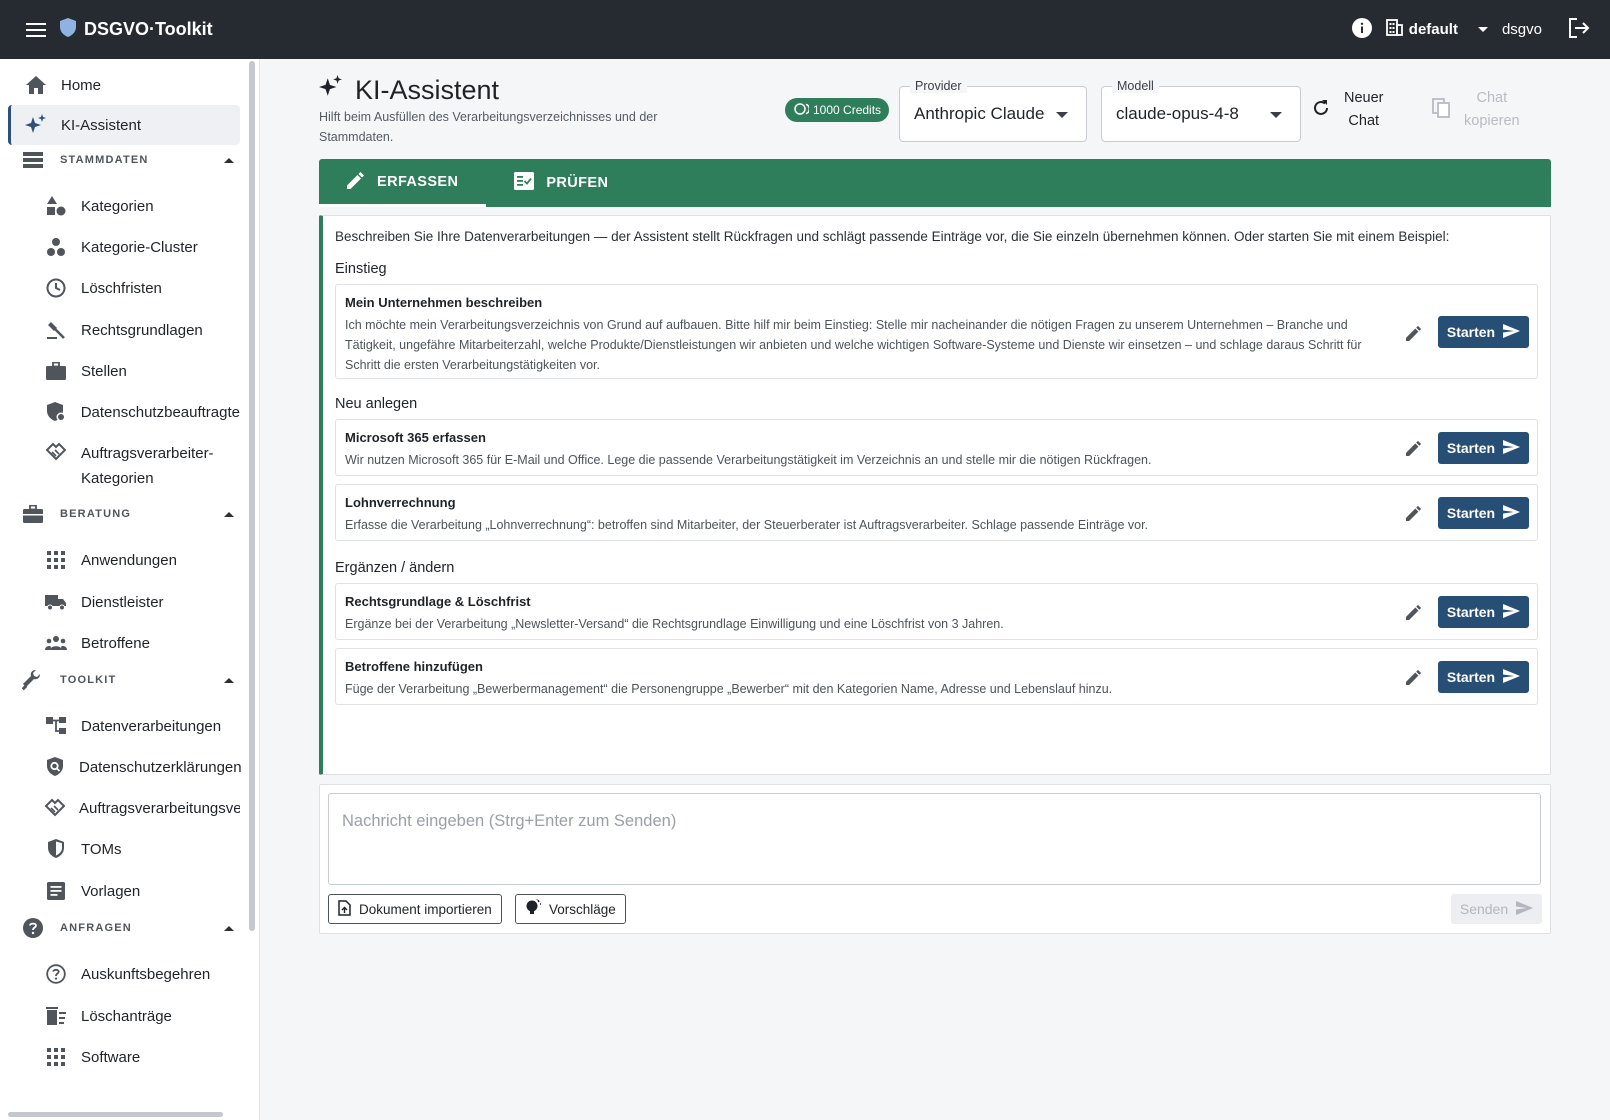 This screenshot has width=1610, height=1120. Describe the element at coordinates (570, 909) in the screenshot. I see `suggestions-button: Vorschläge` at that location.